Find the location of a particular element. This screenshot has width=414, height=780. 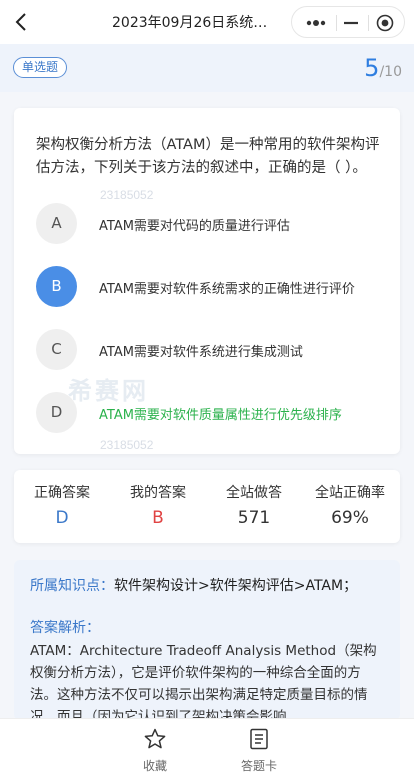

option-b: B ATAM需要对软件系统需求的正确性进行评价 is located at coordinates (211, 287).